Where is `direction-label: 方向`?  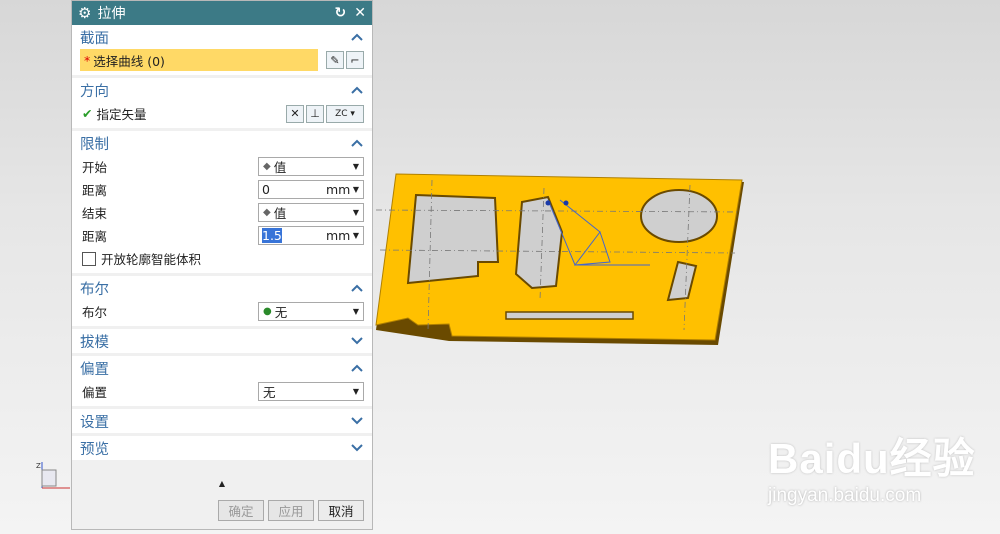
direction-label: 方向 is located at coordinates (94, 91).